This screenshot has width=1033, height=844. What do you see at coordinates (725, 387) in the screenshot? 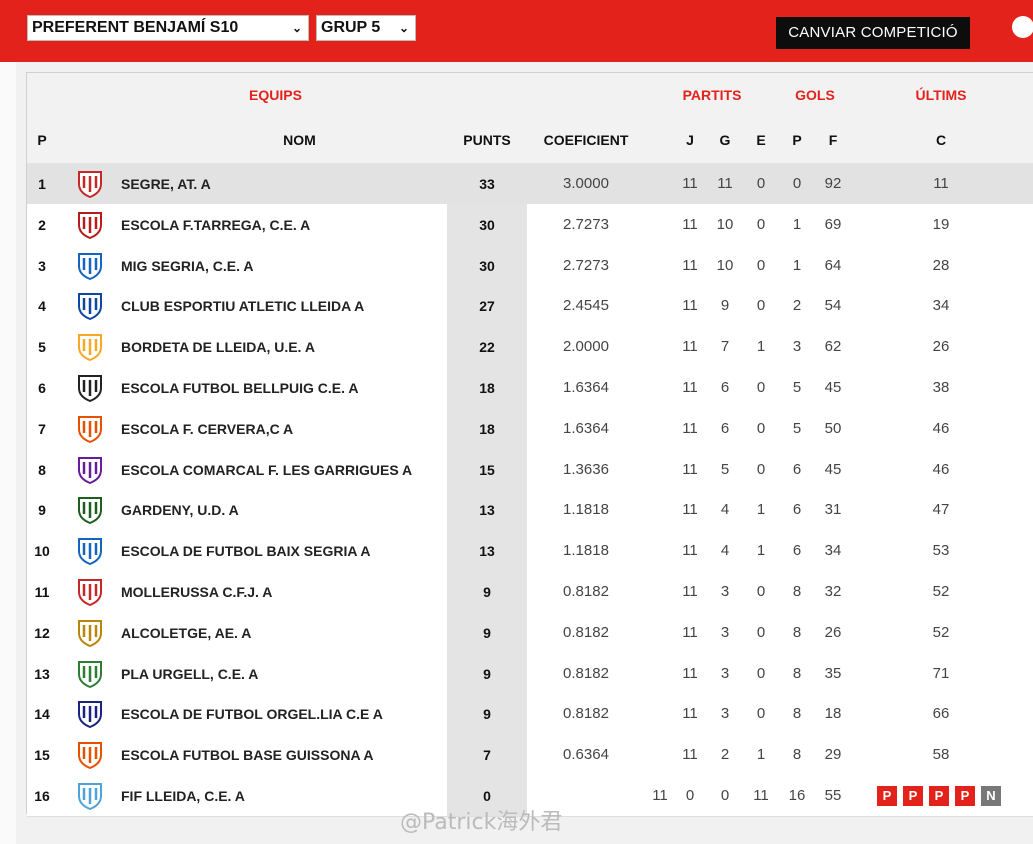
I see `stat-g-cell: 6` at bounding box center [725, 387].